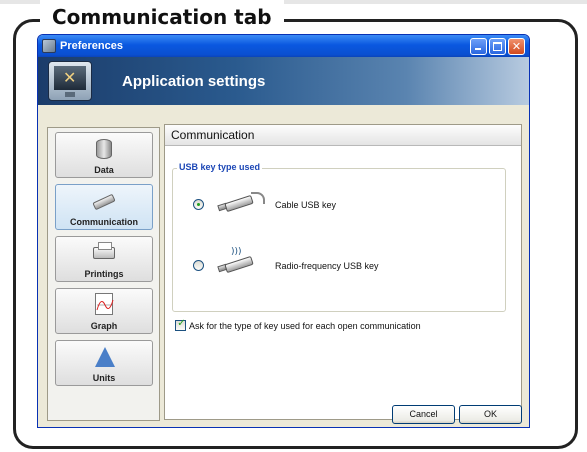 The height and width of the screenshot is (452, 587). I want to click on printer-icon, so click(104, 253).